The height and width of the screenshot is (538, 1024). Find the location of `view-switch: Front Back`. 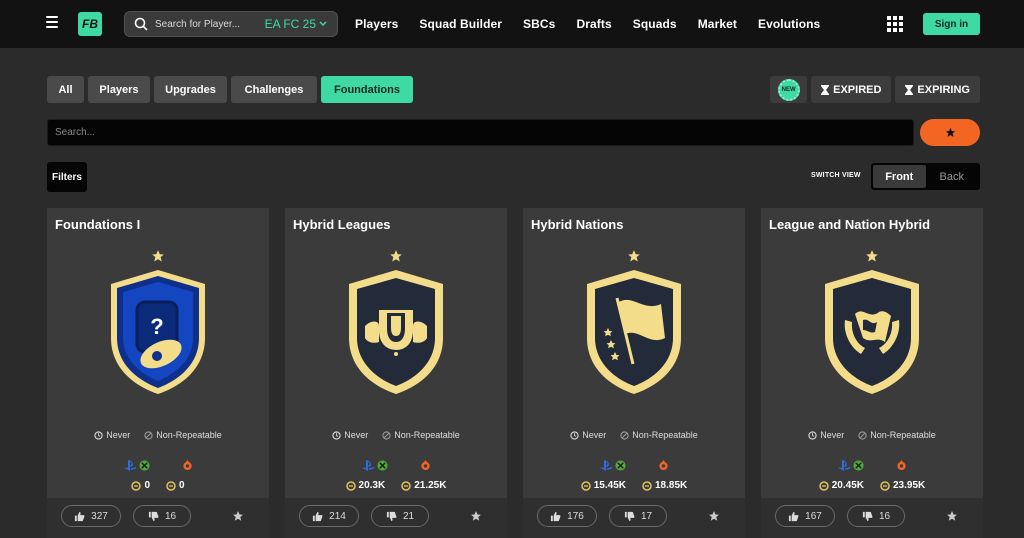

view-switch: Front Back is located at coordinates (925, 176).